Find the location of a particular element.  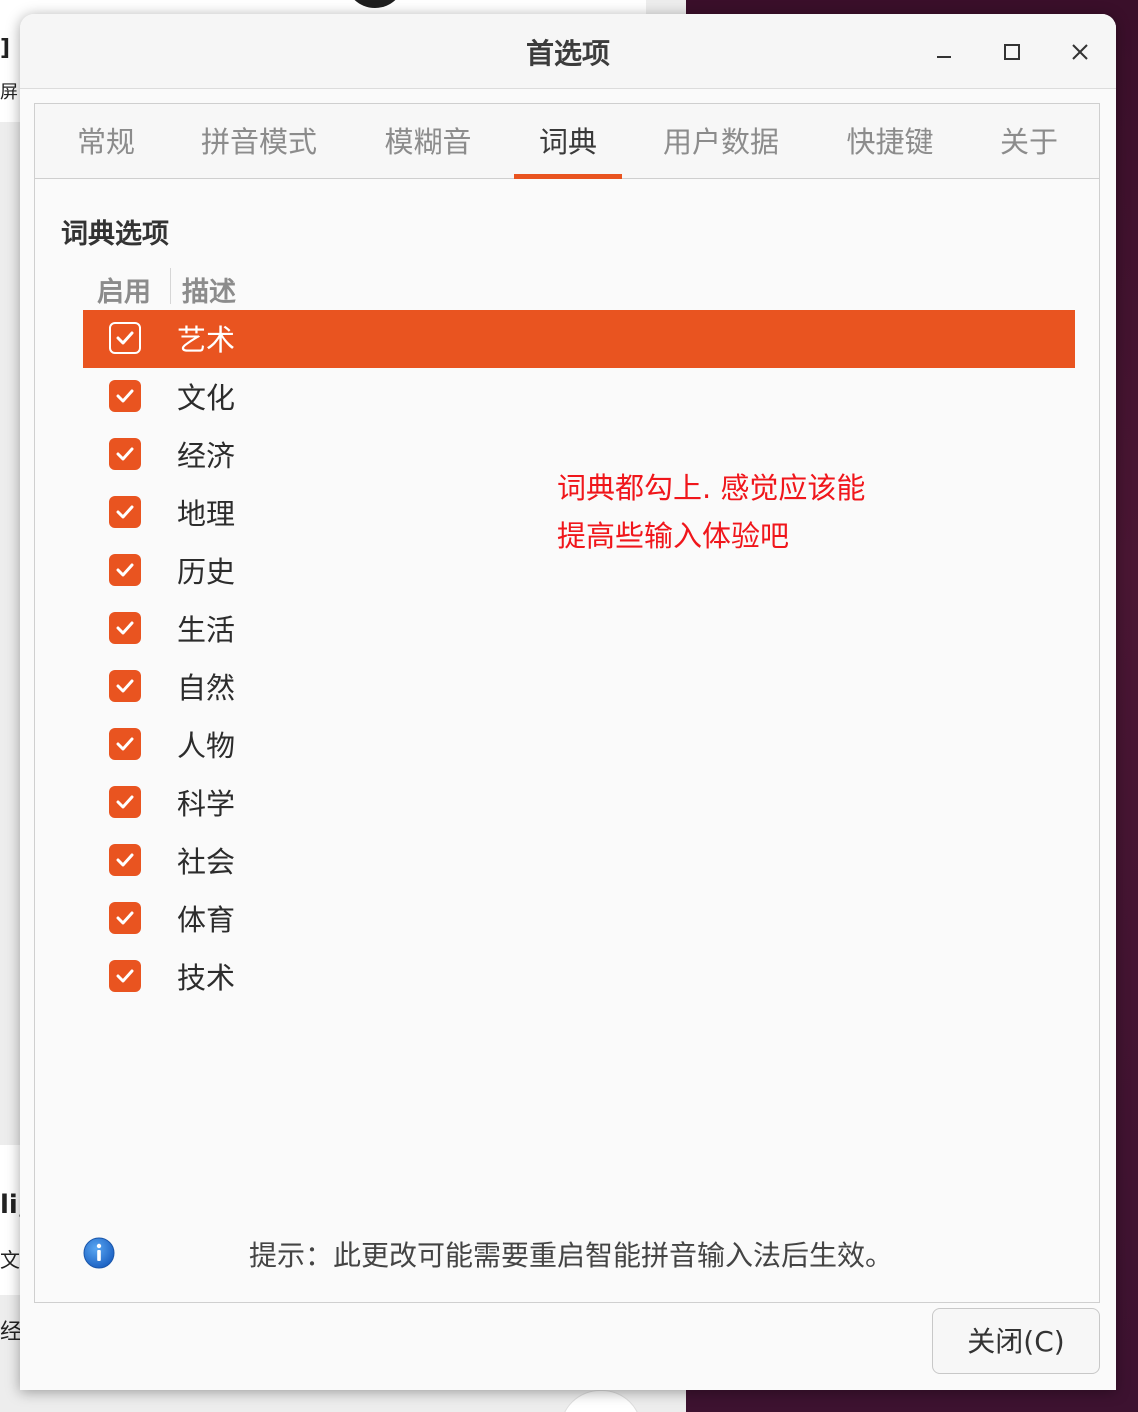

section-title: 词典选项 is located at coordinates (115, 234).